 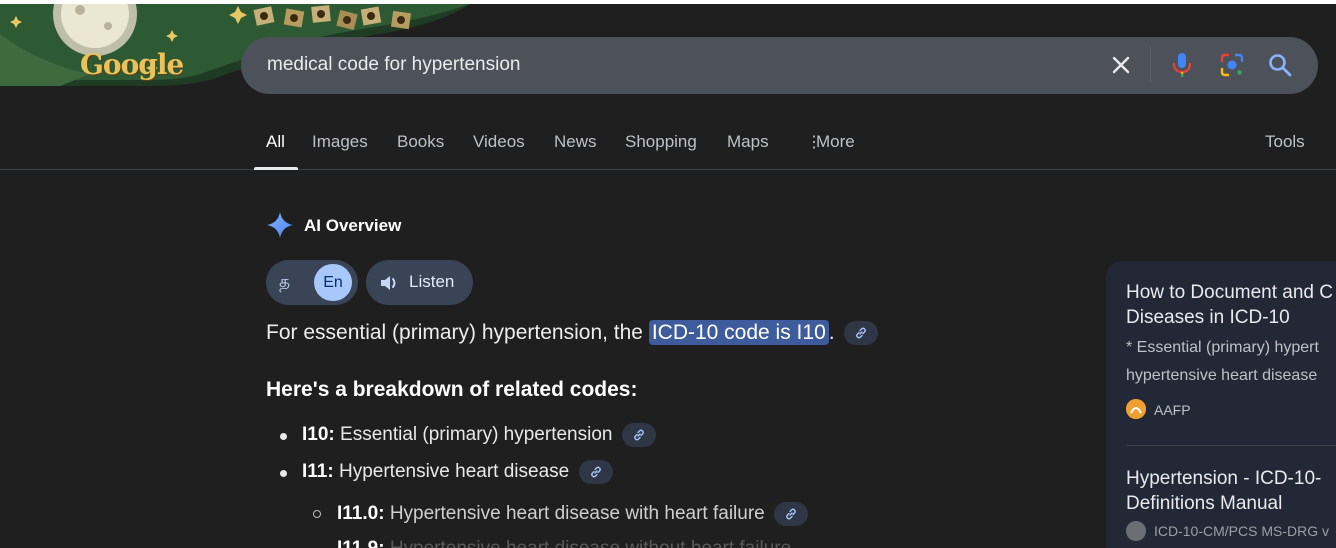 I want to click on source-divider, so click(x=1231, y=445).